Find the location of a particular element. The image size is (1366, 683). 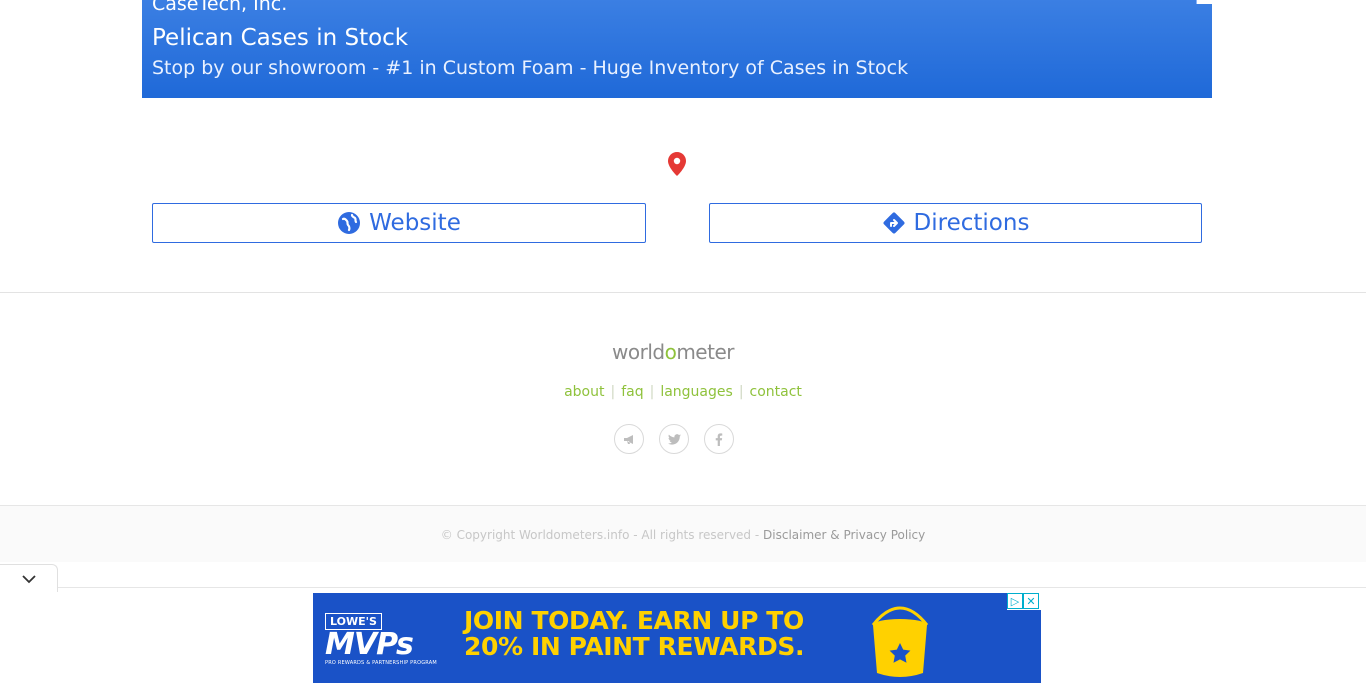

footer-link-about: about is located at coordinates (584, 392).